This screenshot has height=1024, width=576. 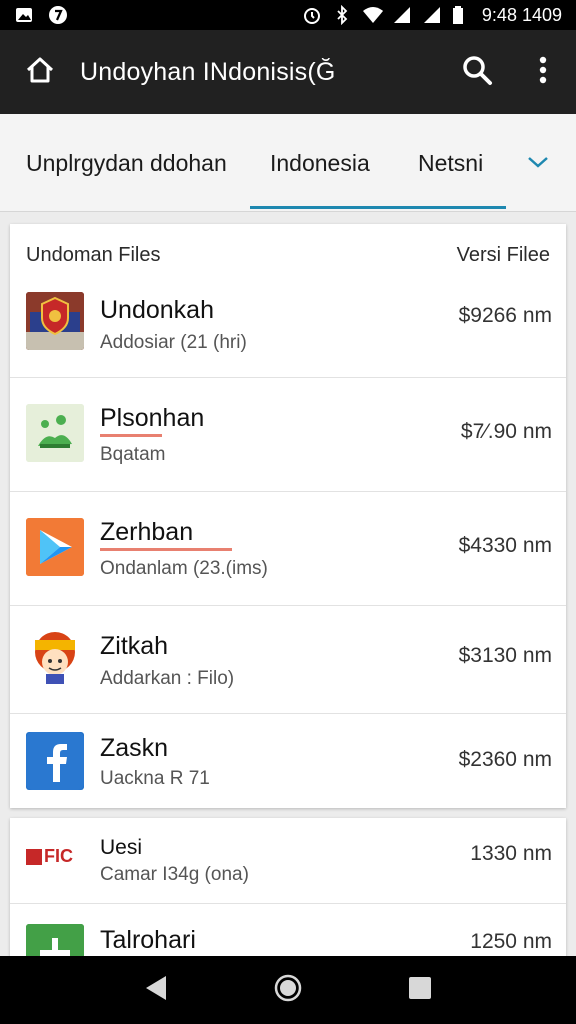 I want to click on files-header-label: Undoman Files, so click(x=93, y=255).